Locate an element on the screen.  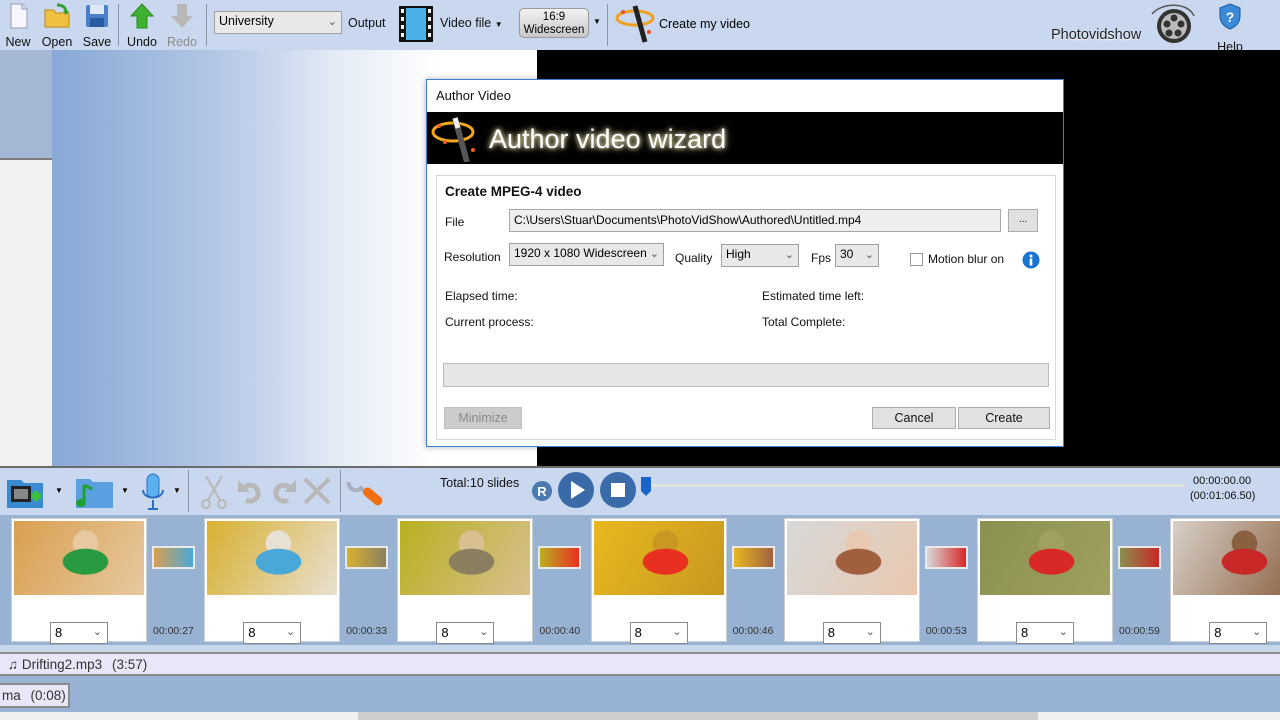
create-my-video-button: Create my video is located at coordinates (683, 24).